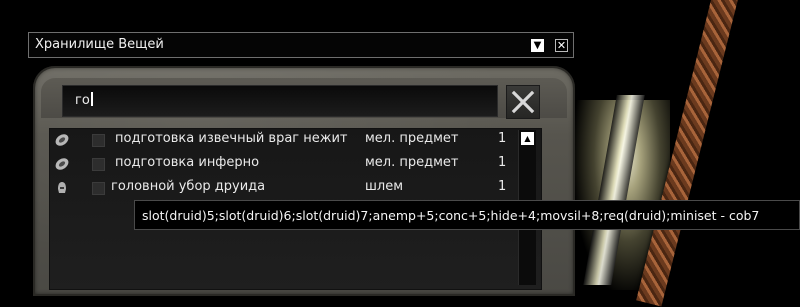 This screenshot has width=800, height=307. I want to click on search-input-value: го, so click(82, 100).